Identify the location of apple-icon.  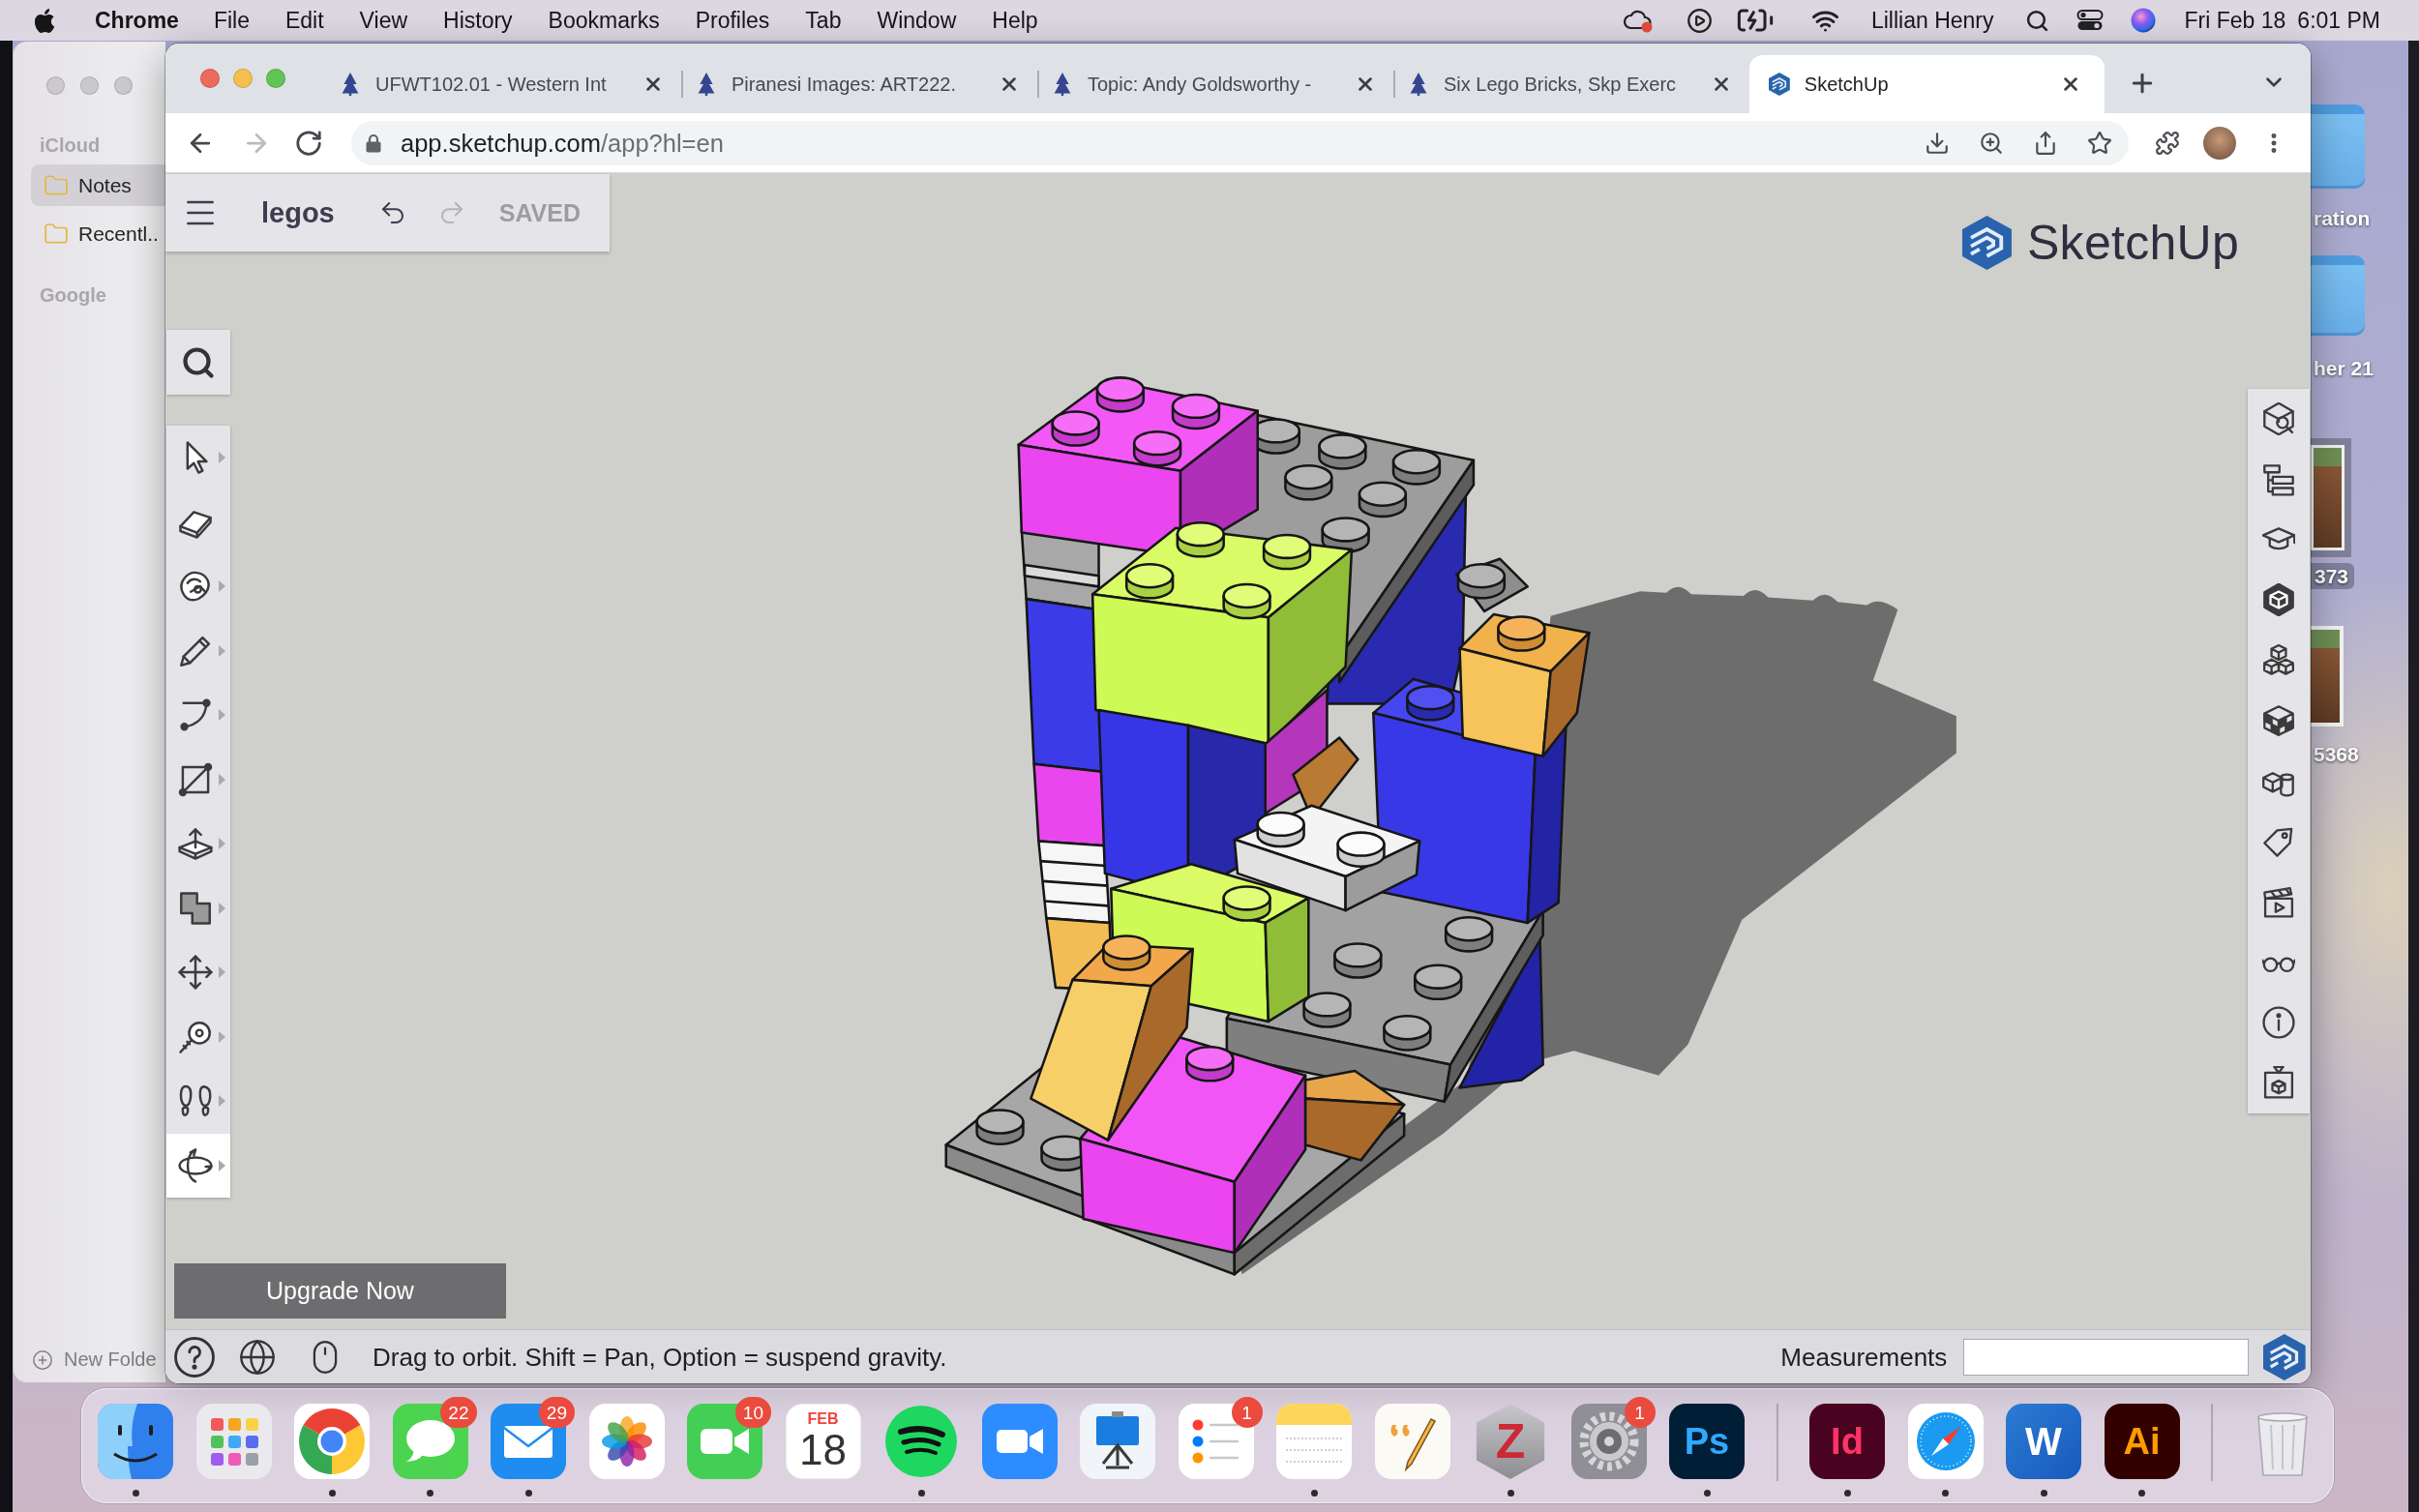
(46, 21).